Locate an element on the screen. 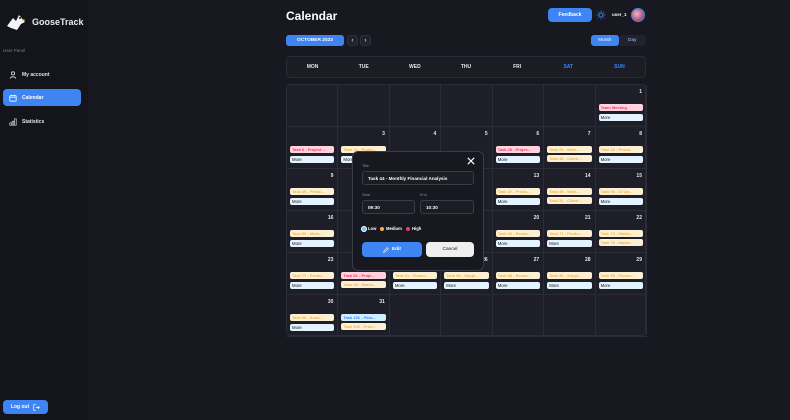  cancel-button: Cancel is located at coordinates (450, 249).